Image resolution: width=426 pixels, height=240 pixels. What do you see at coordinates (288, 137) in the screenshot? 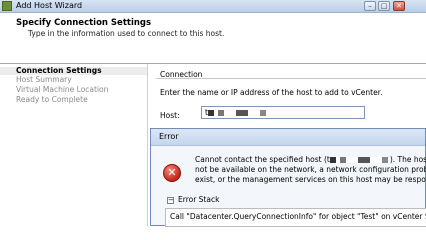
I see `error-dialog-titlebar: Error` at bounding box center [288, 137].